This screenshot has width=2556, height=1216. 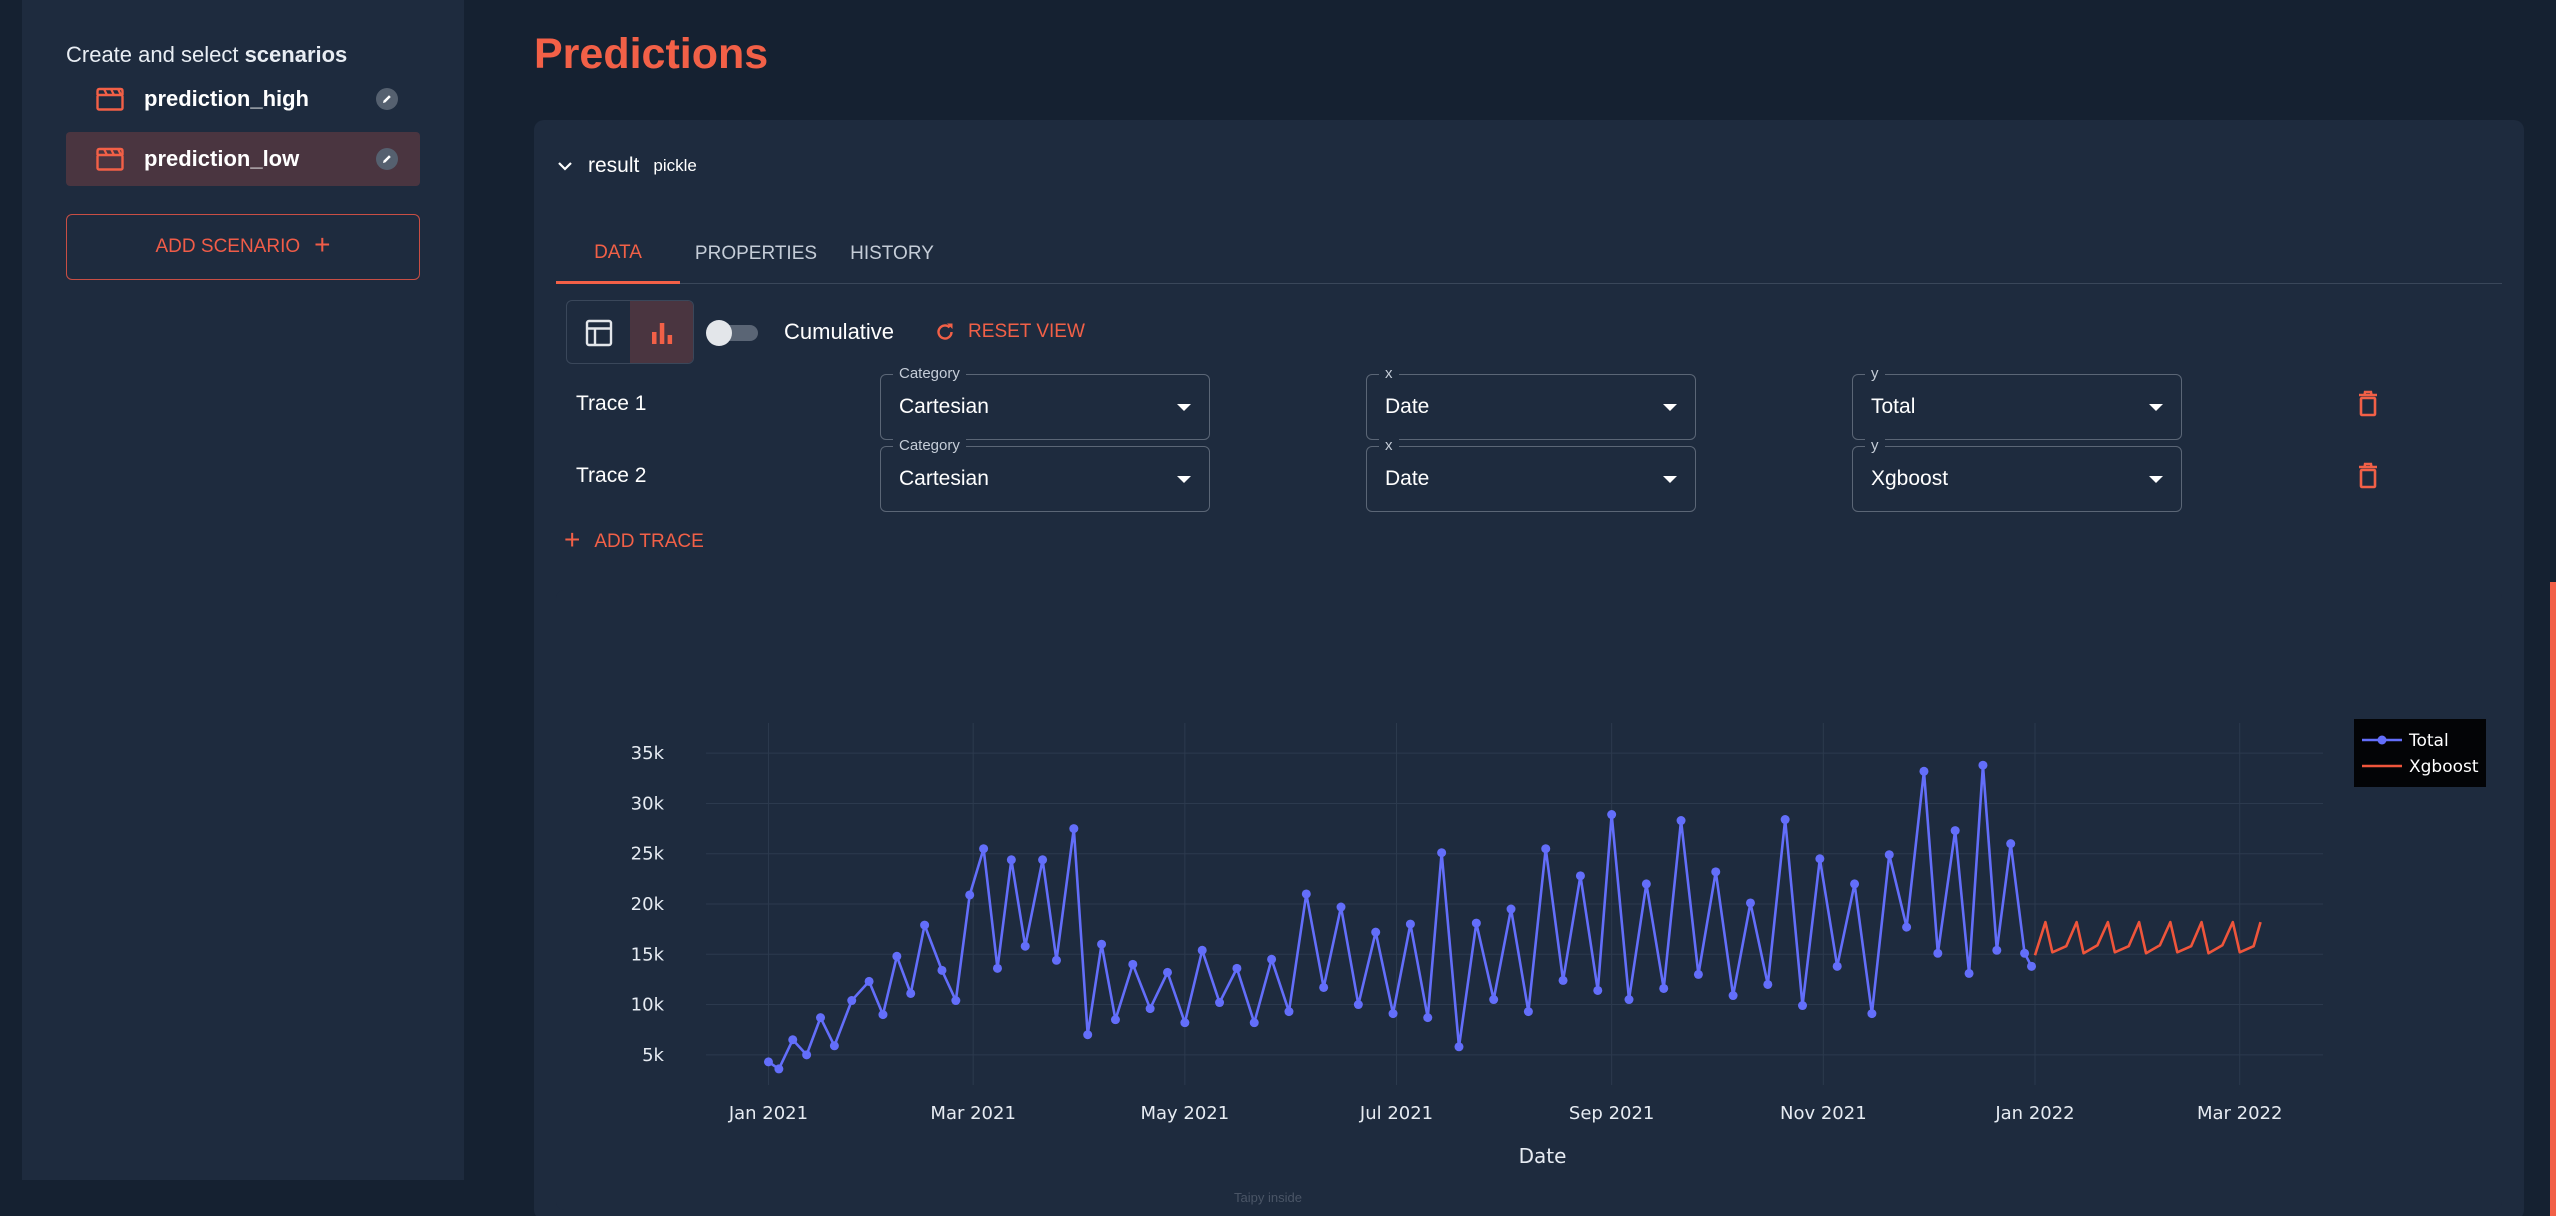 What do you see at coordinates (892, 254) in the screenshot?
I see `tab-history: HISTORY` at bounding box center [892, 254].